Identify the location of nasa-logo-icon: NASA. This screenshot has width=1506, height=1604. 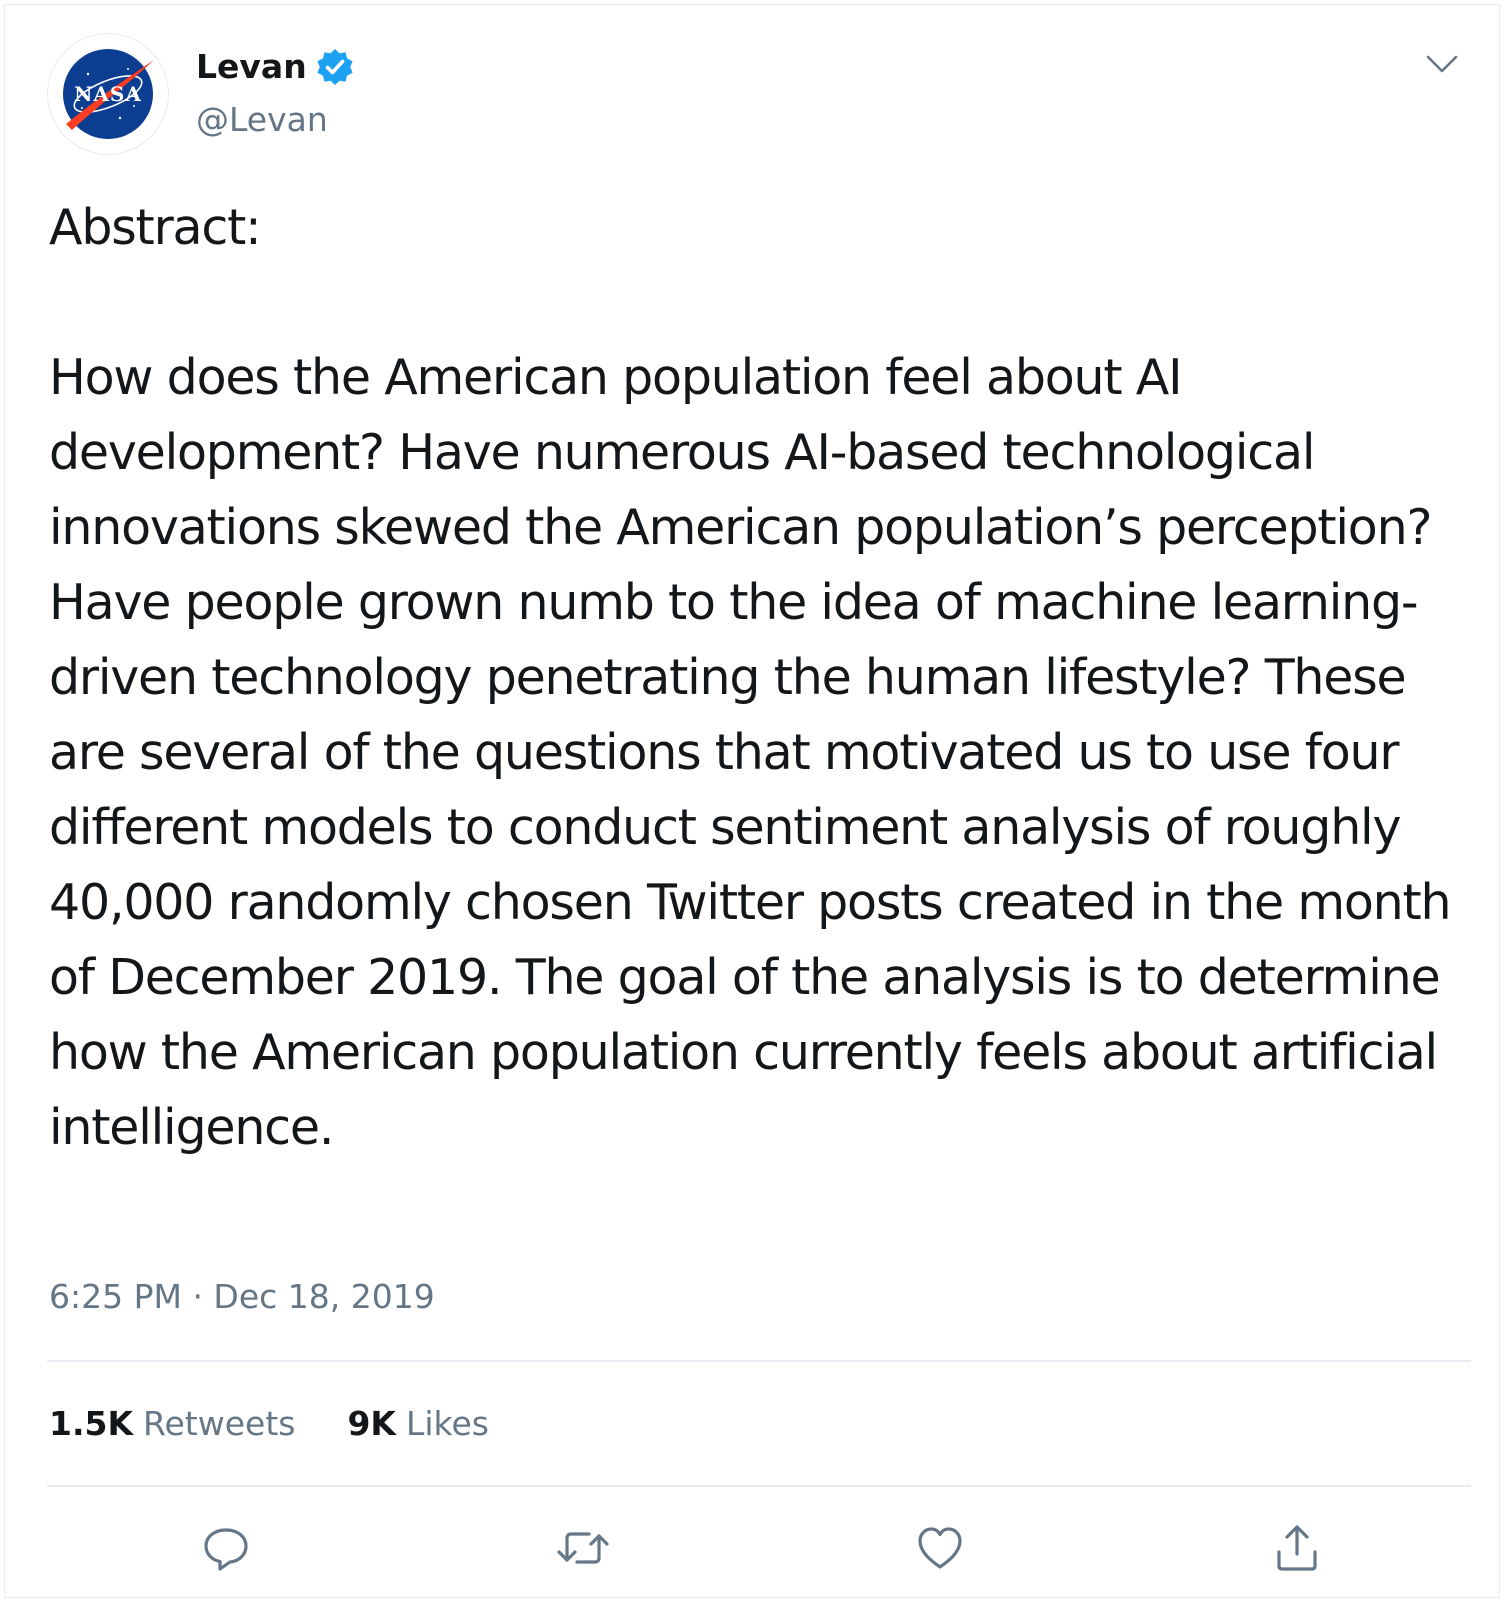
(108, 94).